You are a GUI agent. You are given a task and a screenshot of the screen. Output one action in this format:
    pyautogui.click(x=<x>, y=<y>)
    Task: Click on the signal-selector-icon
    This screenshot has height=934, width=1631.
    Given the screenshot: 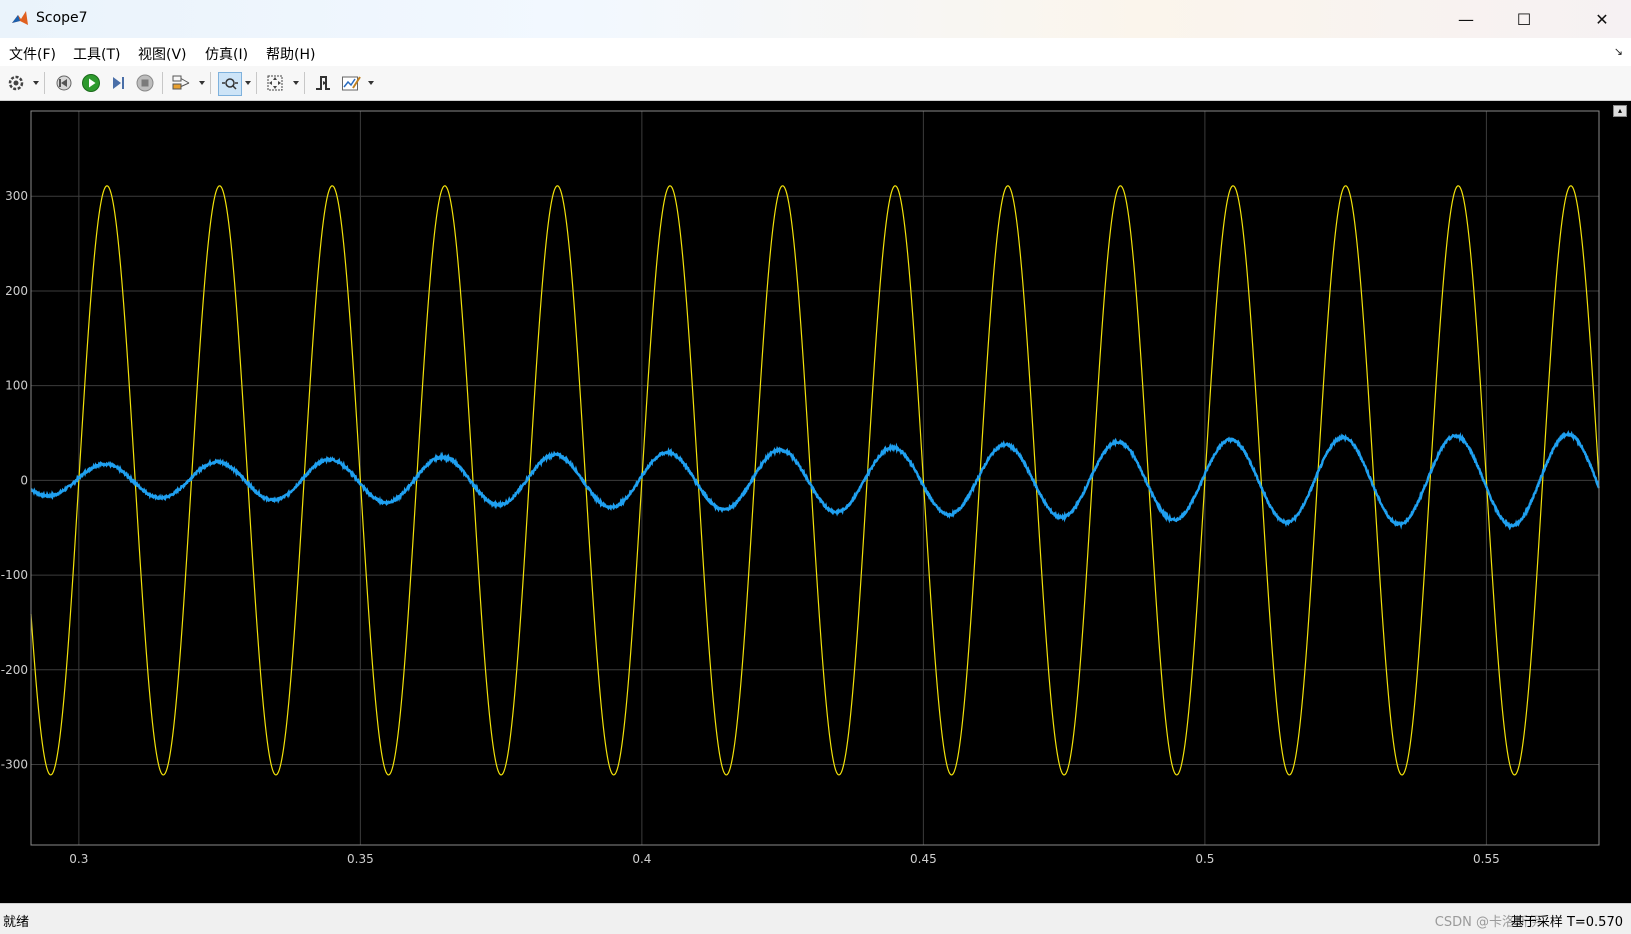 What is the action you would take?
    pyautogui.click(x=181, y=82)
    